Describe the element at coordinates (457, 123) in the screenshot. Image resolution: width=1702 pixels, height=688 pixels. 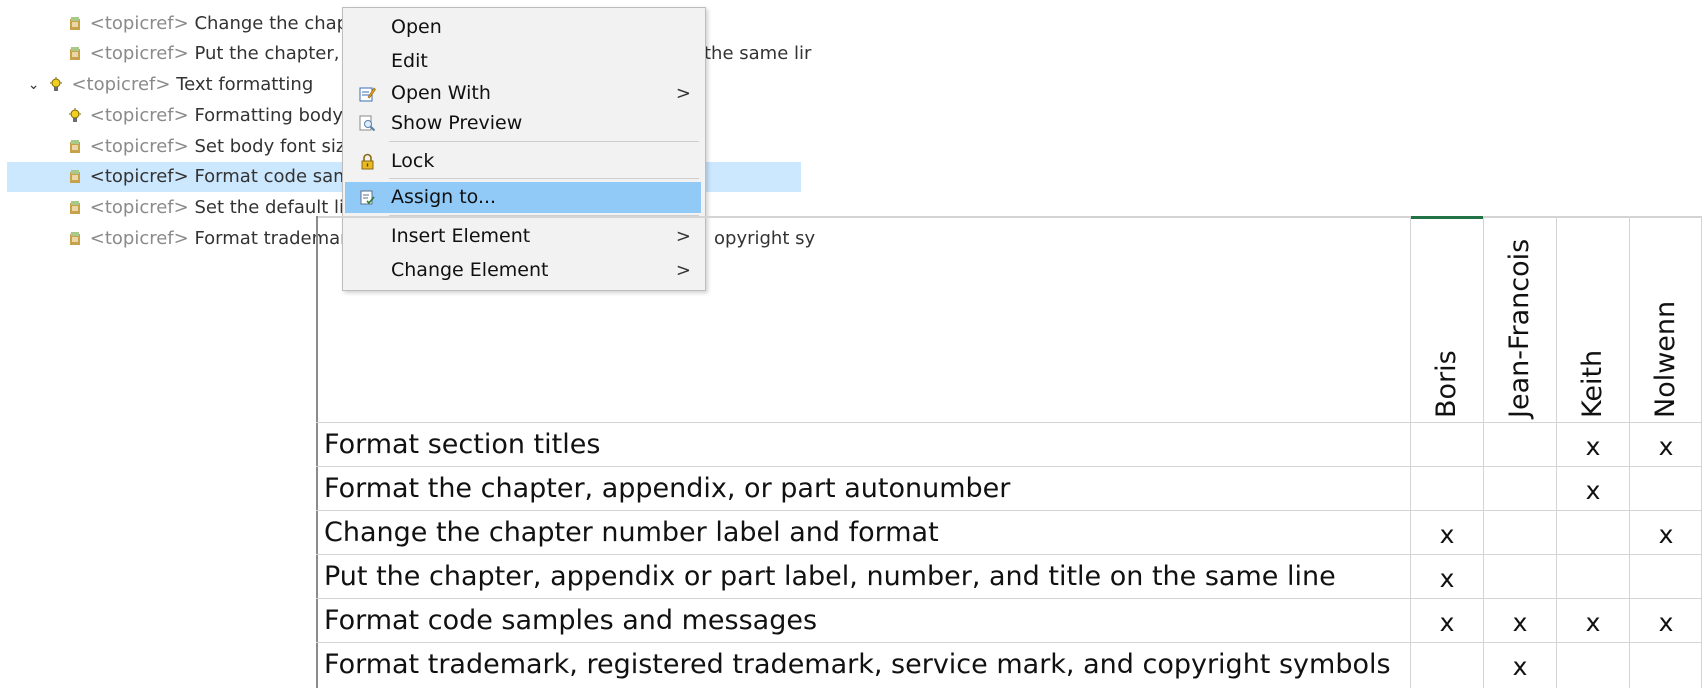
I see `menu-item-label: Show Preview` at that location.